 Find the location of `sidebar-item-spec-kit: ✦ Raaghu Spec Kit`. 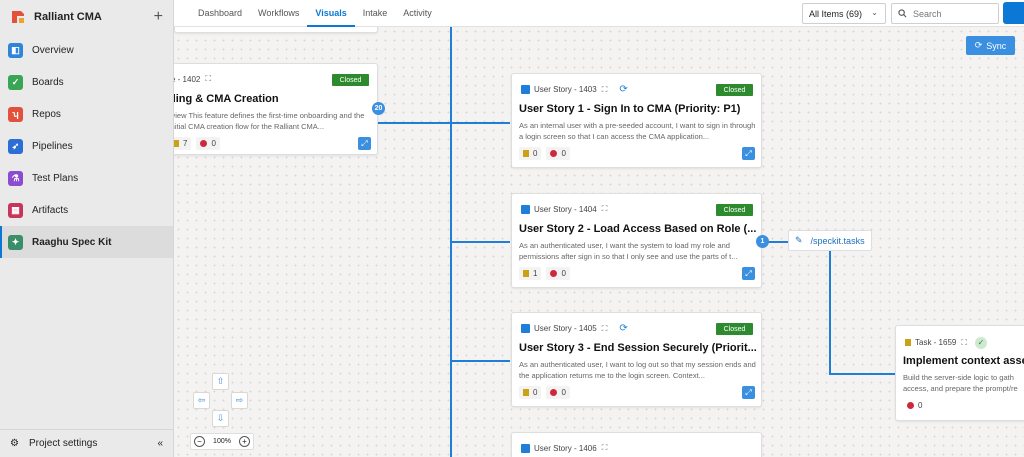

sidebar-item-spec-kit: ✦ Raaghu Spec Kit is located at coordinates (86, 242).